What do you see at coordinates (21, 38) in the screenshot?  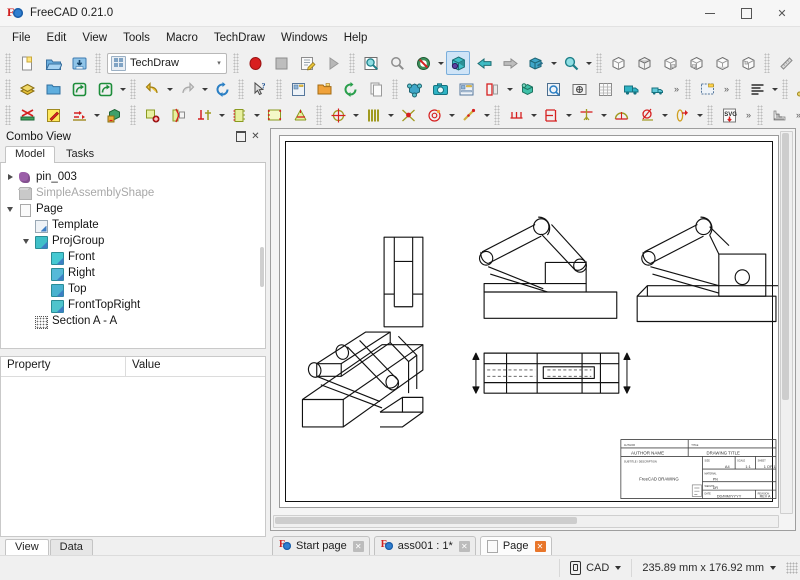 I see `menu-file: File` at bounding box center [21, 38].